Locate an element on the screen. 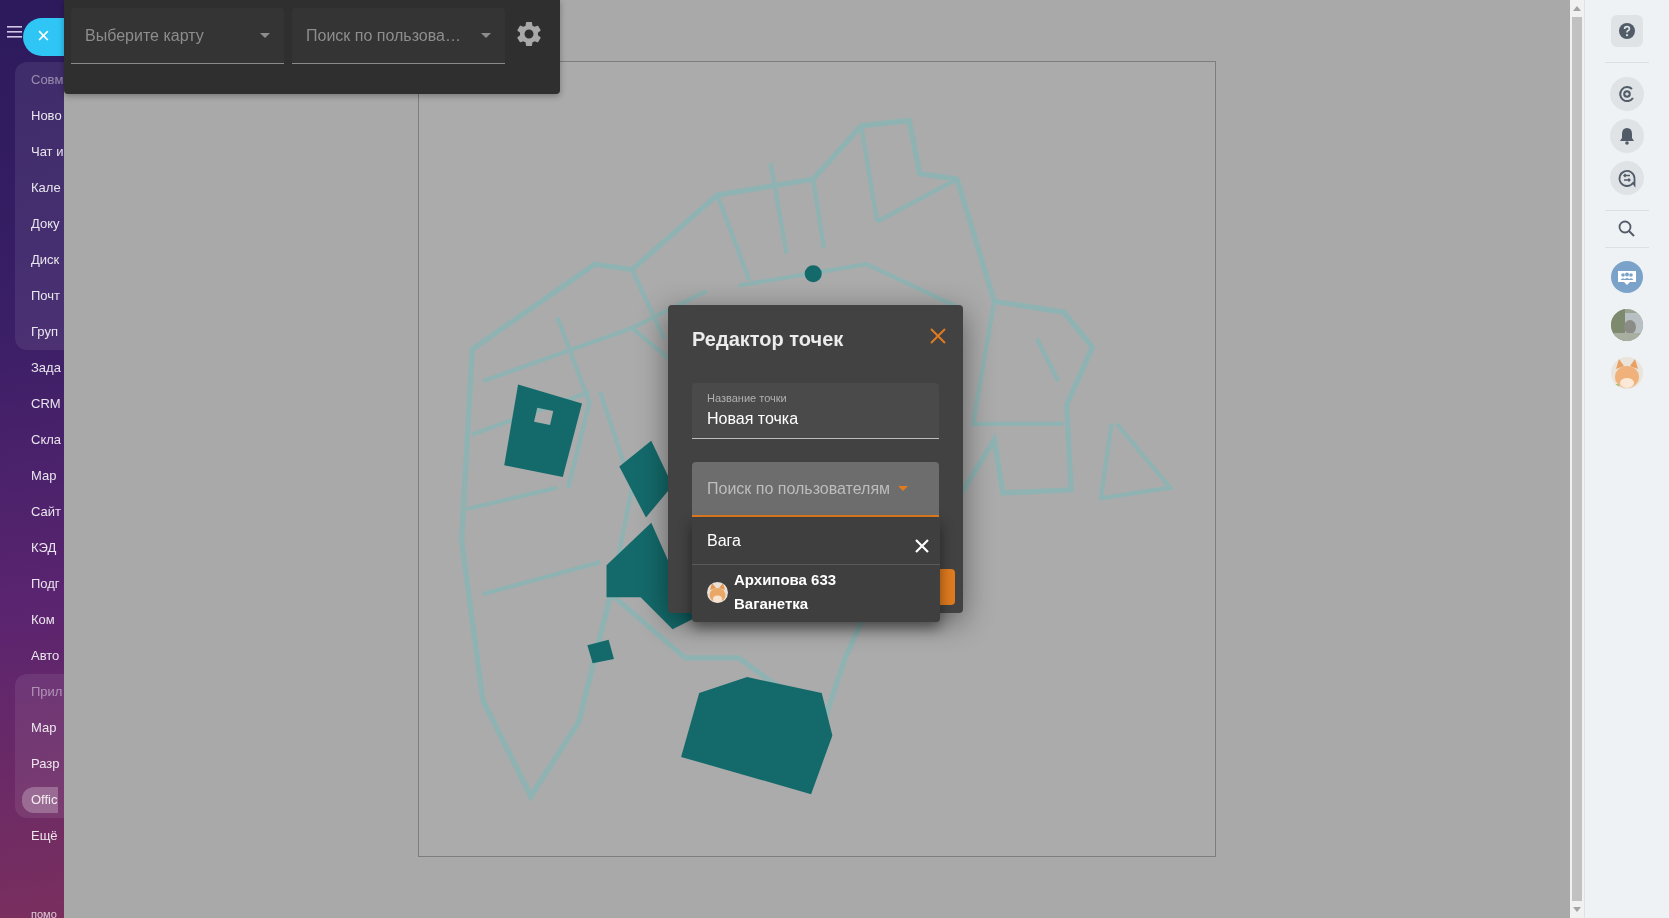 The image size is (1669, 918). menu-item: Подг is located at coordinates (45, 584).